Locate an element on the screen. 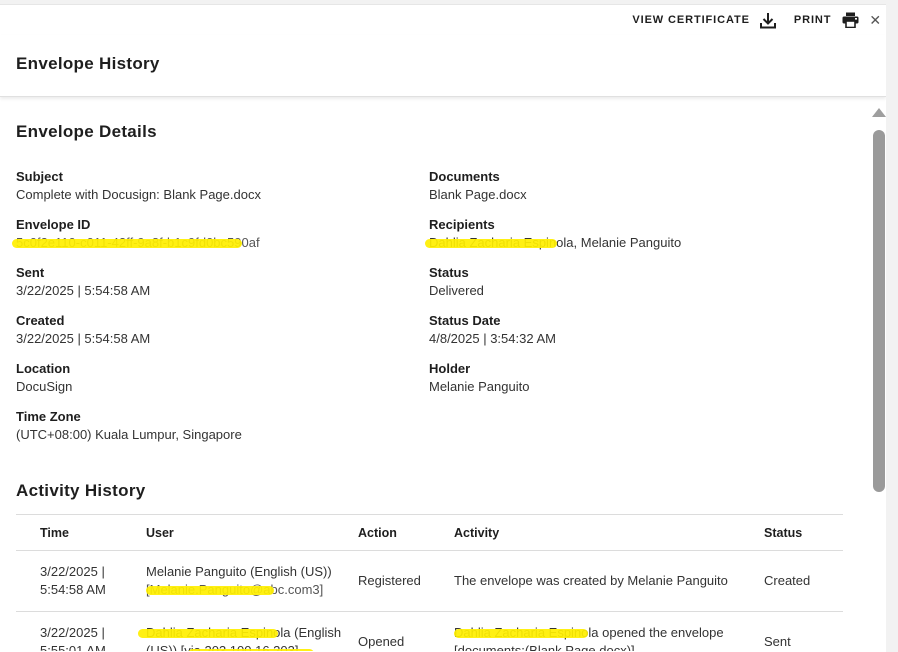  print-button: PRINT is located at coordinates (827, 20).